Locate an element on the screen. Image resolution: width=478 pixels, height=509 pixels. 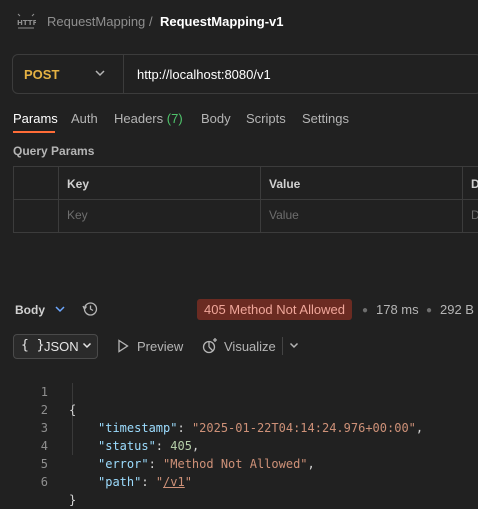
column-header-description: D is located at coordinates (474, 184).